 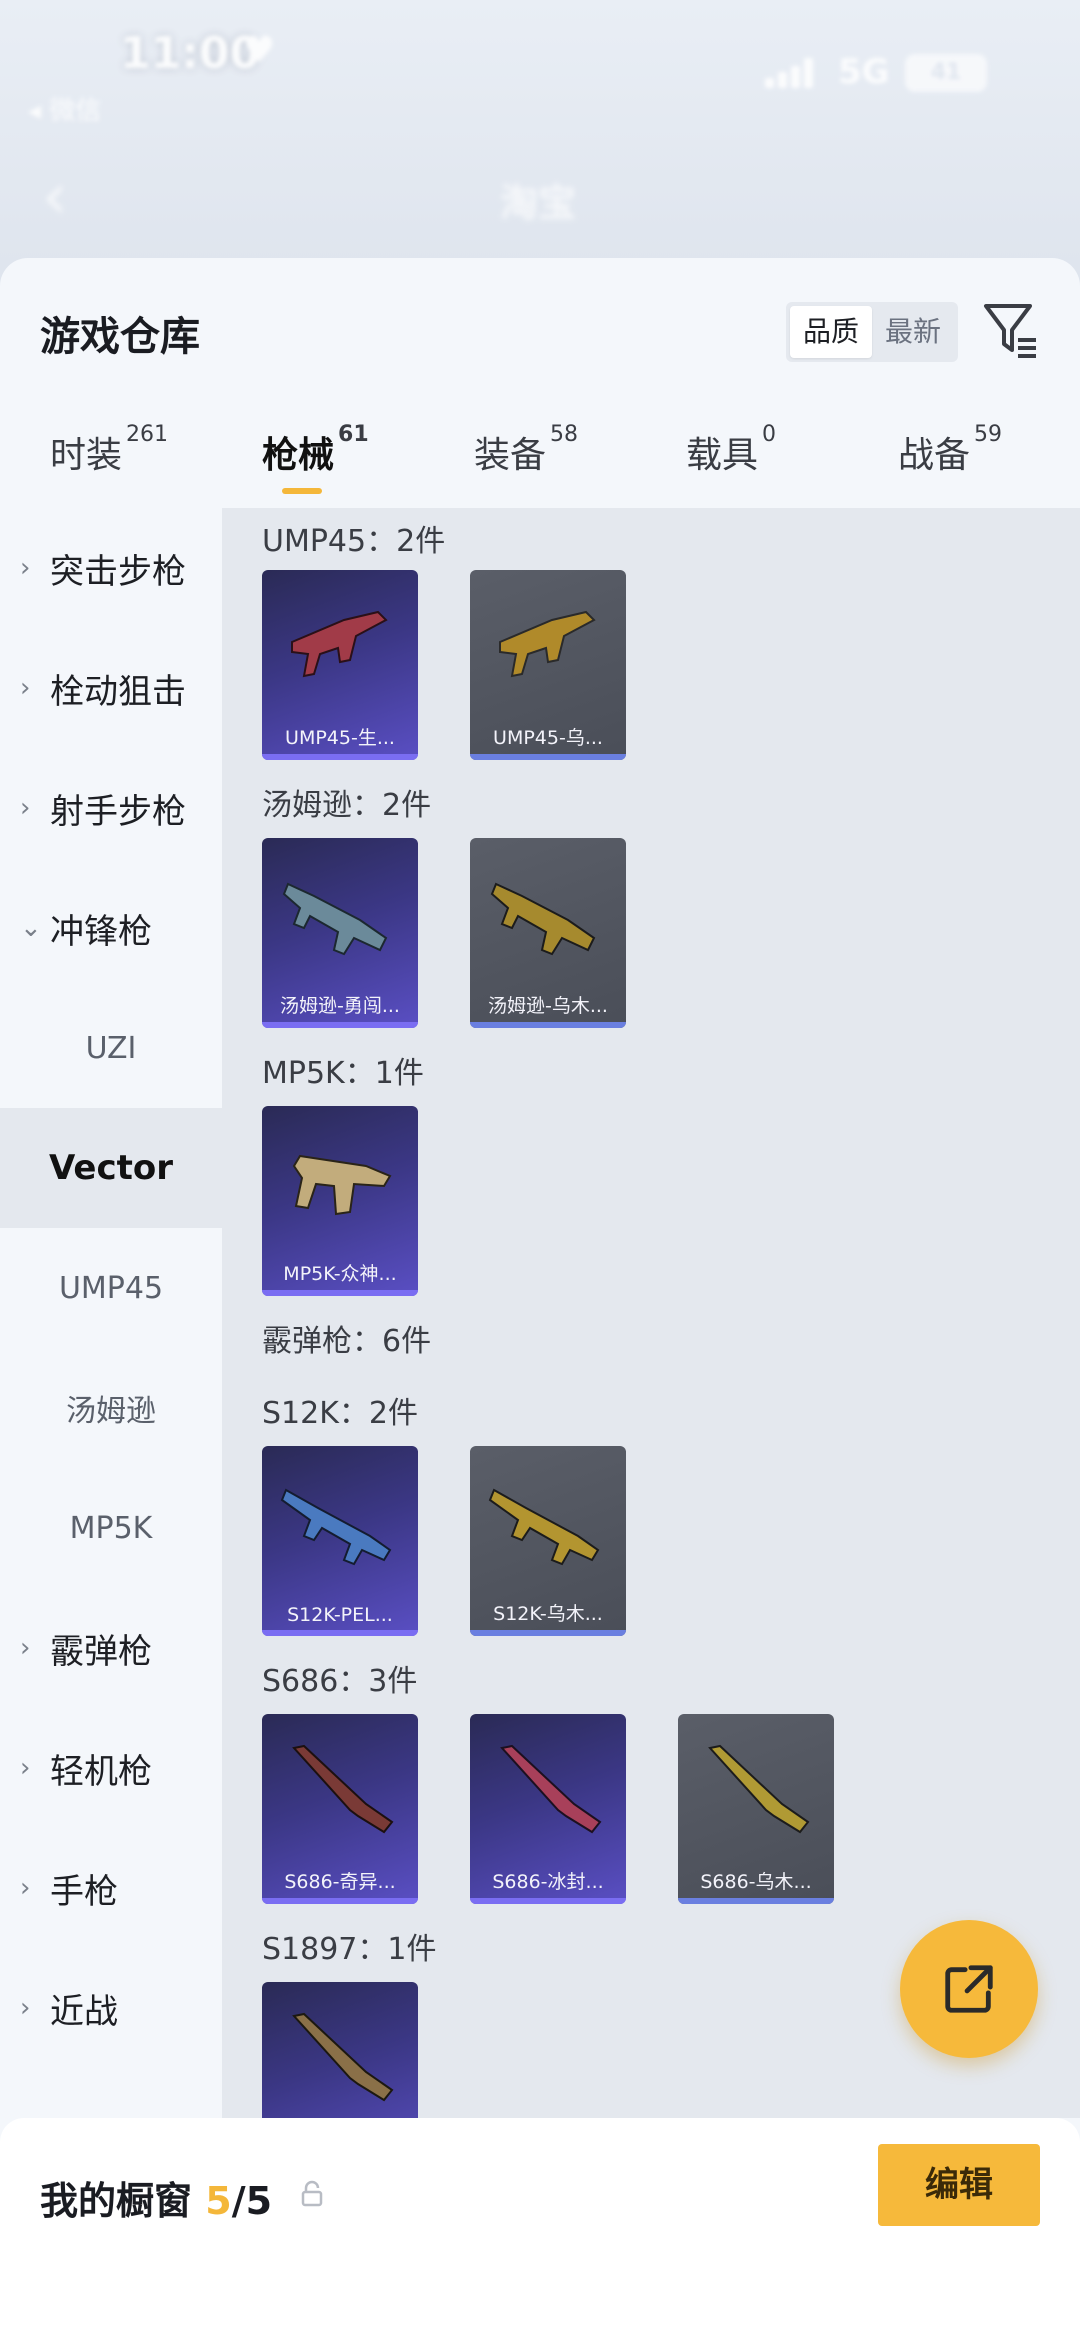 I want to click on signal-icon, so click(x=793, y=73).